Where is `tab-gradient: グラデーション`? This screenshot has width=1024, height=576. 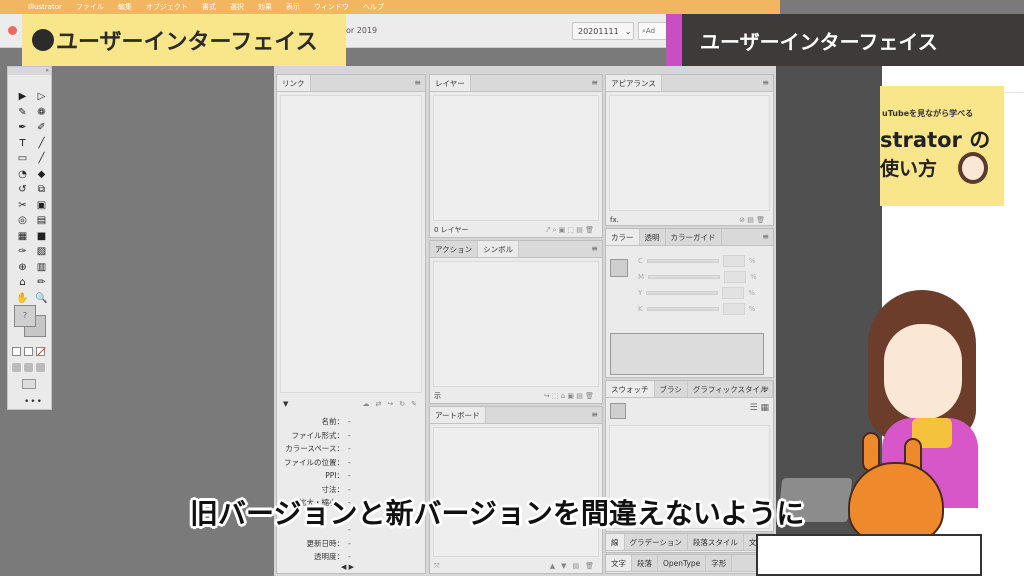
tab-gradient: グラデーション is located at coordinates (656, 542).